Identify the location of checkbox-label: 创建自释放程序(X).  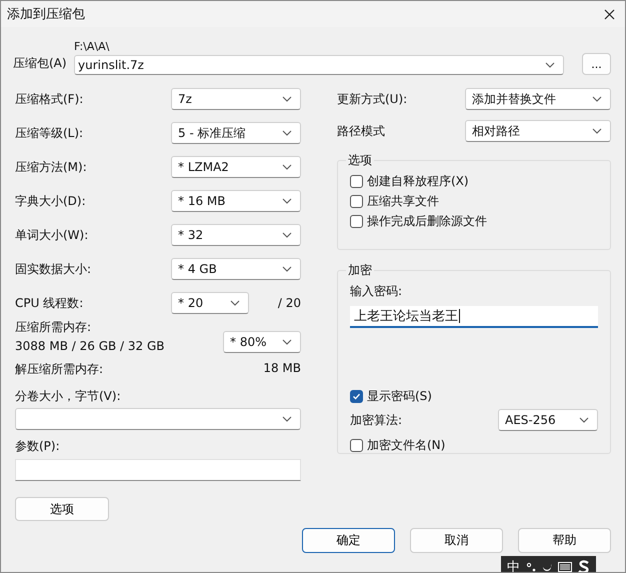
(418, 181).